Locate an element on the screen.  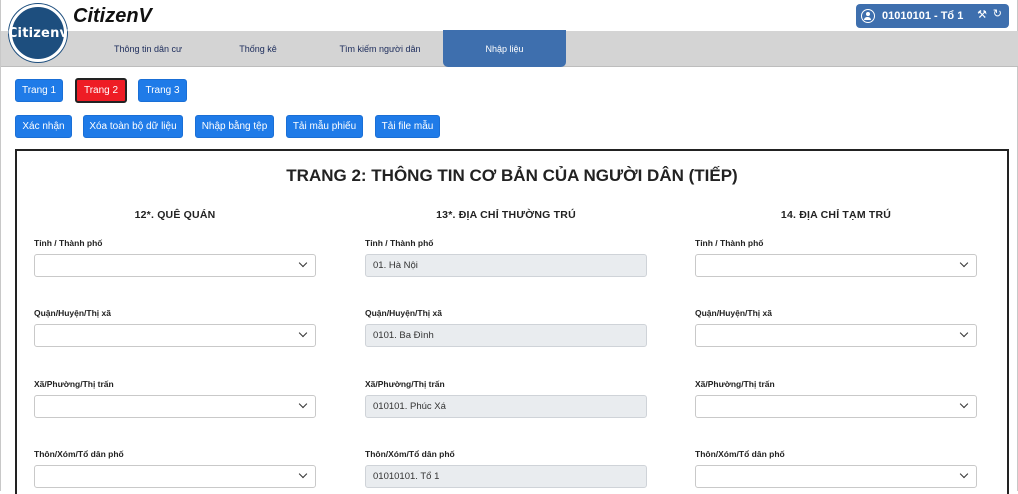
hometown-district-select is located at coordinates (175, 335).